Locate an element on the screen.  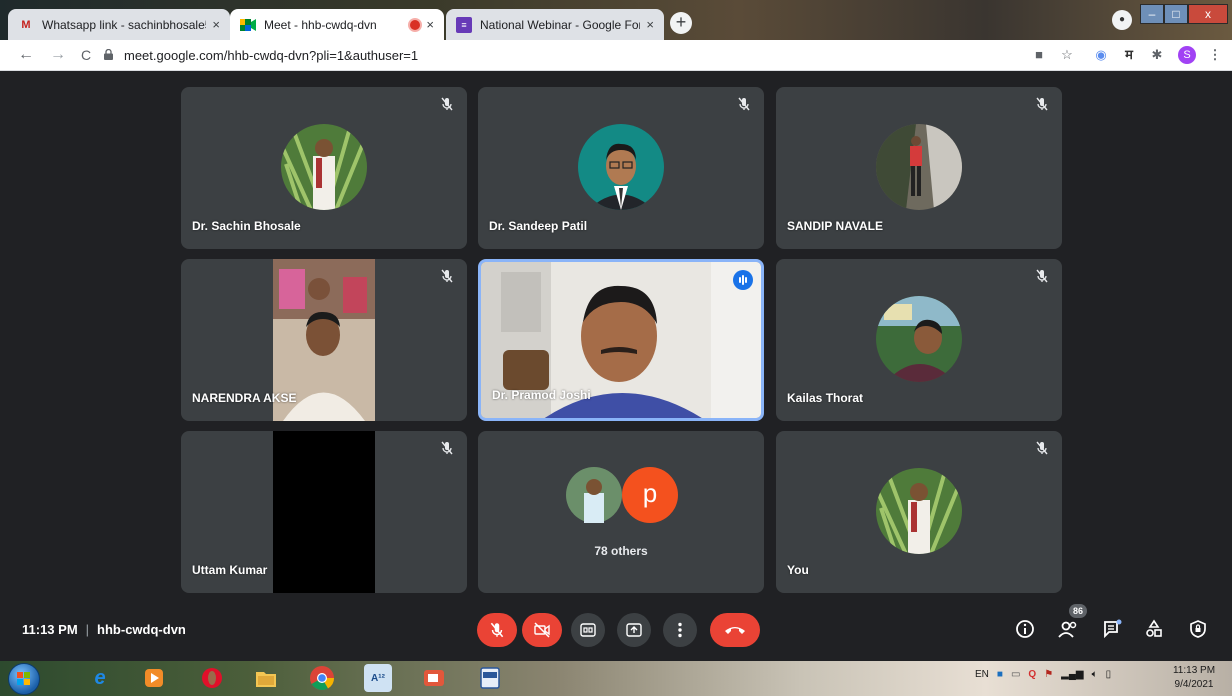
profile-avatar: S is located at coordinates (1187, 55).